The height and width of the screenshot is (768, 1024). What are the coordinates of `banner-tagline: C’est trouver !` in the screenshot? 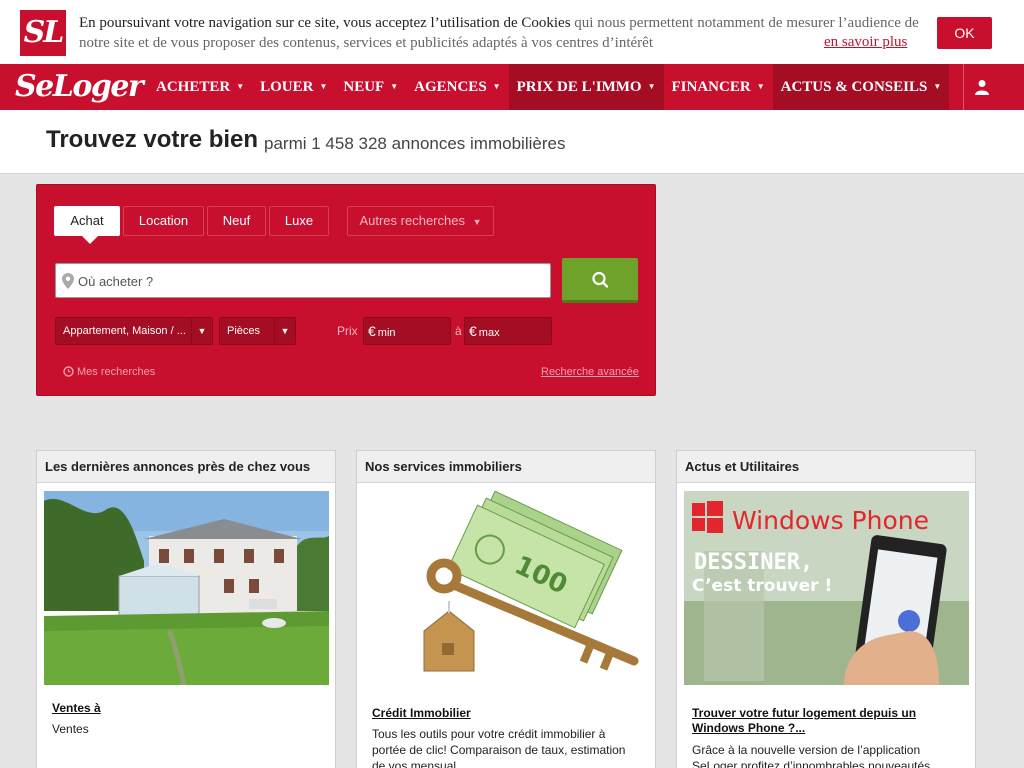 It's located at (762, 586).